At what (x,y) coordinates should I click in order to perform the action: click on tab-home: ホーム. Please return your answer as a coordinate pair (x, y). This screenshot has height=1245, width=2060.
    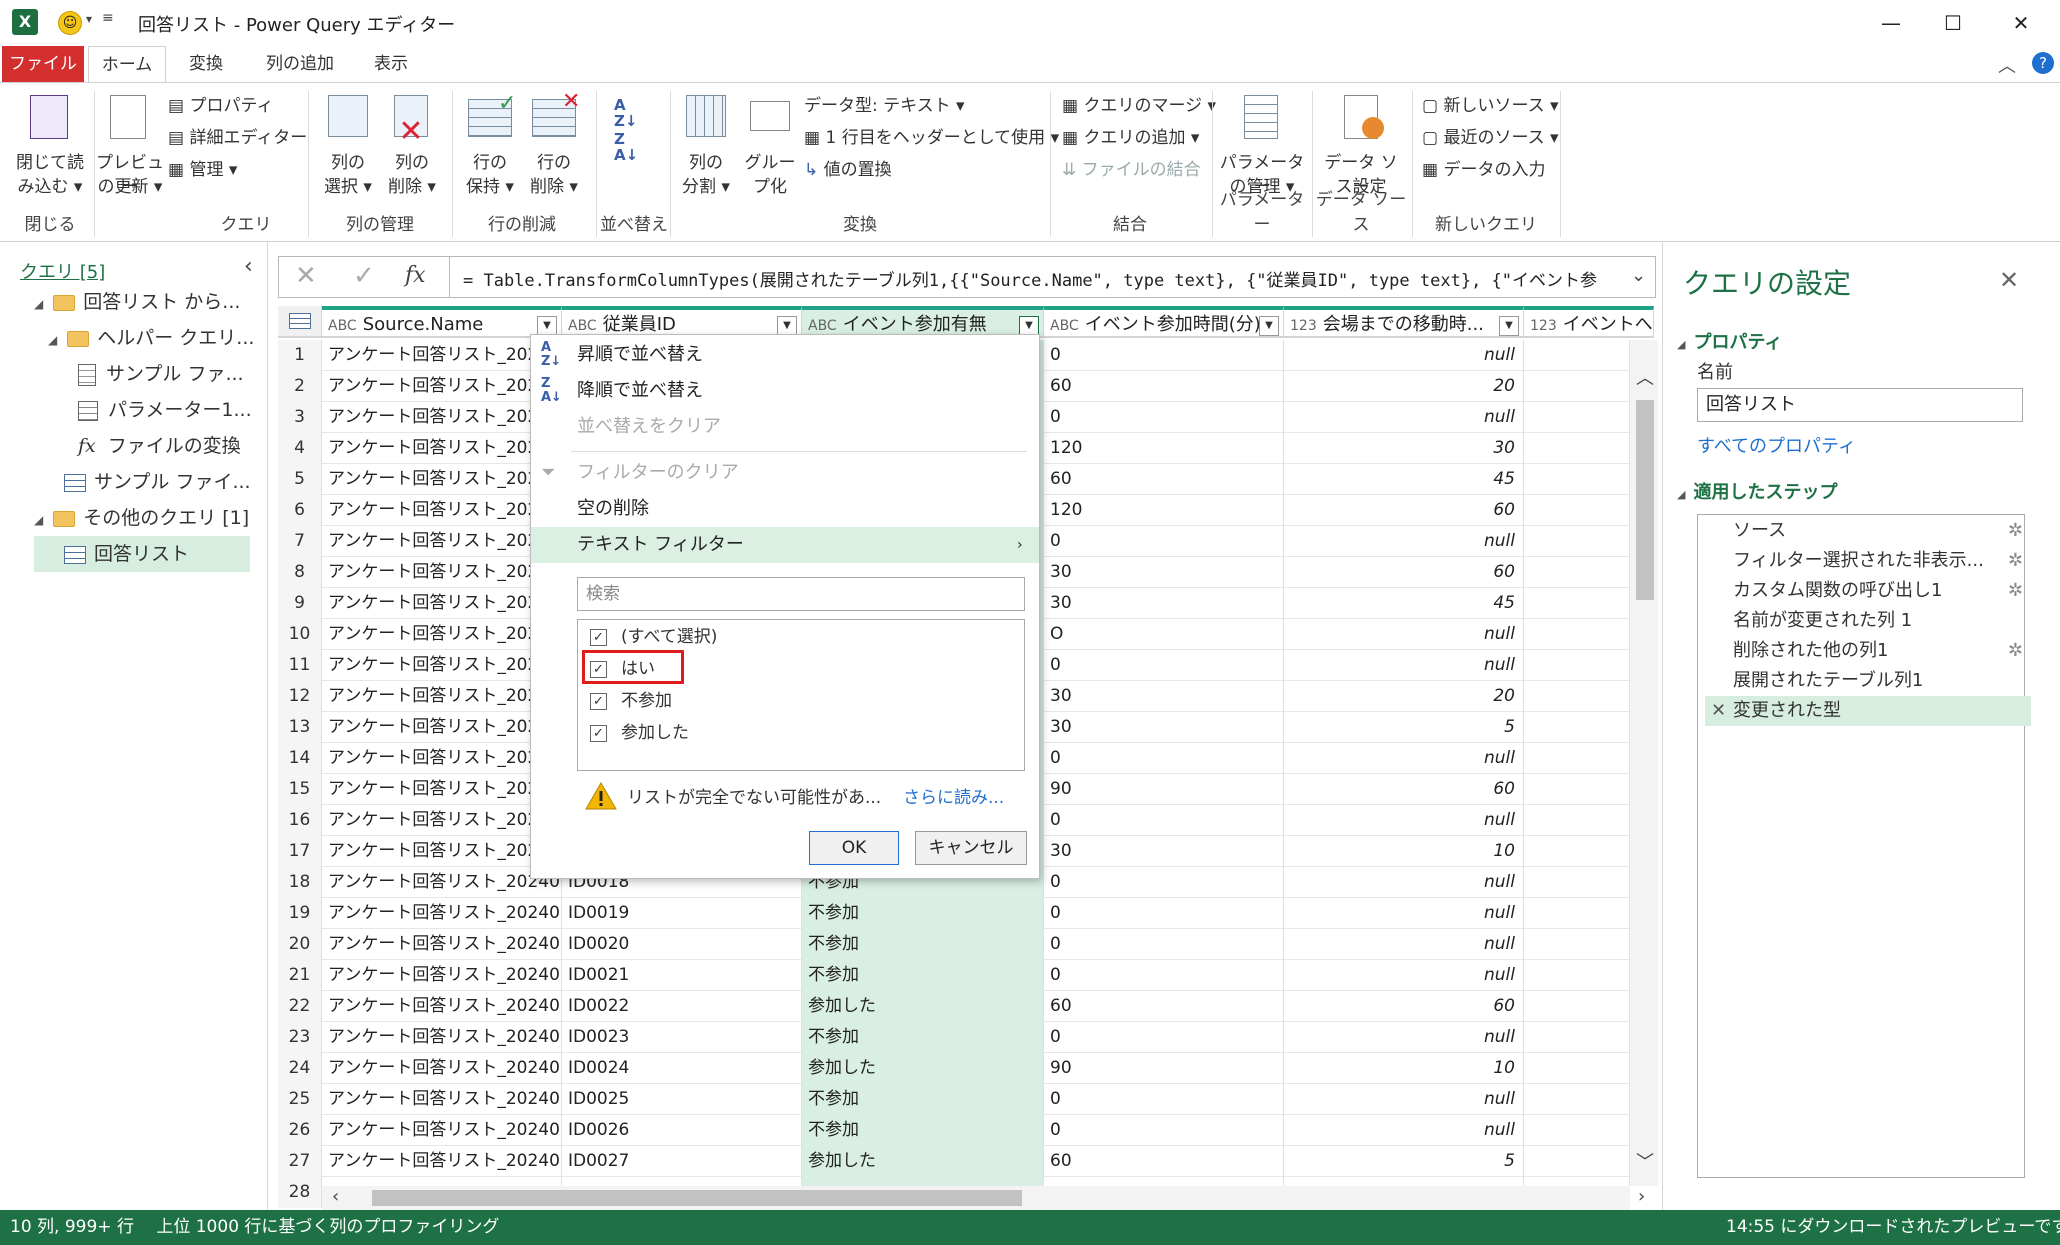
    Looking at the image, I should click on (127, 64).